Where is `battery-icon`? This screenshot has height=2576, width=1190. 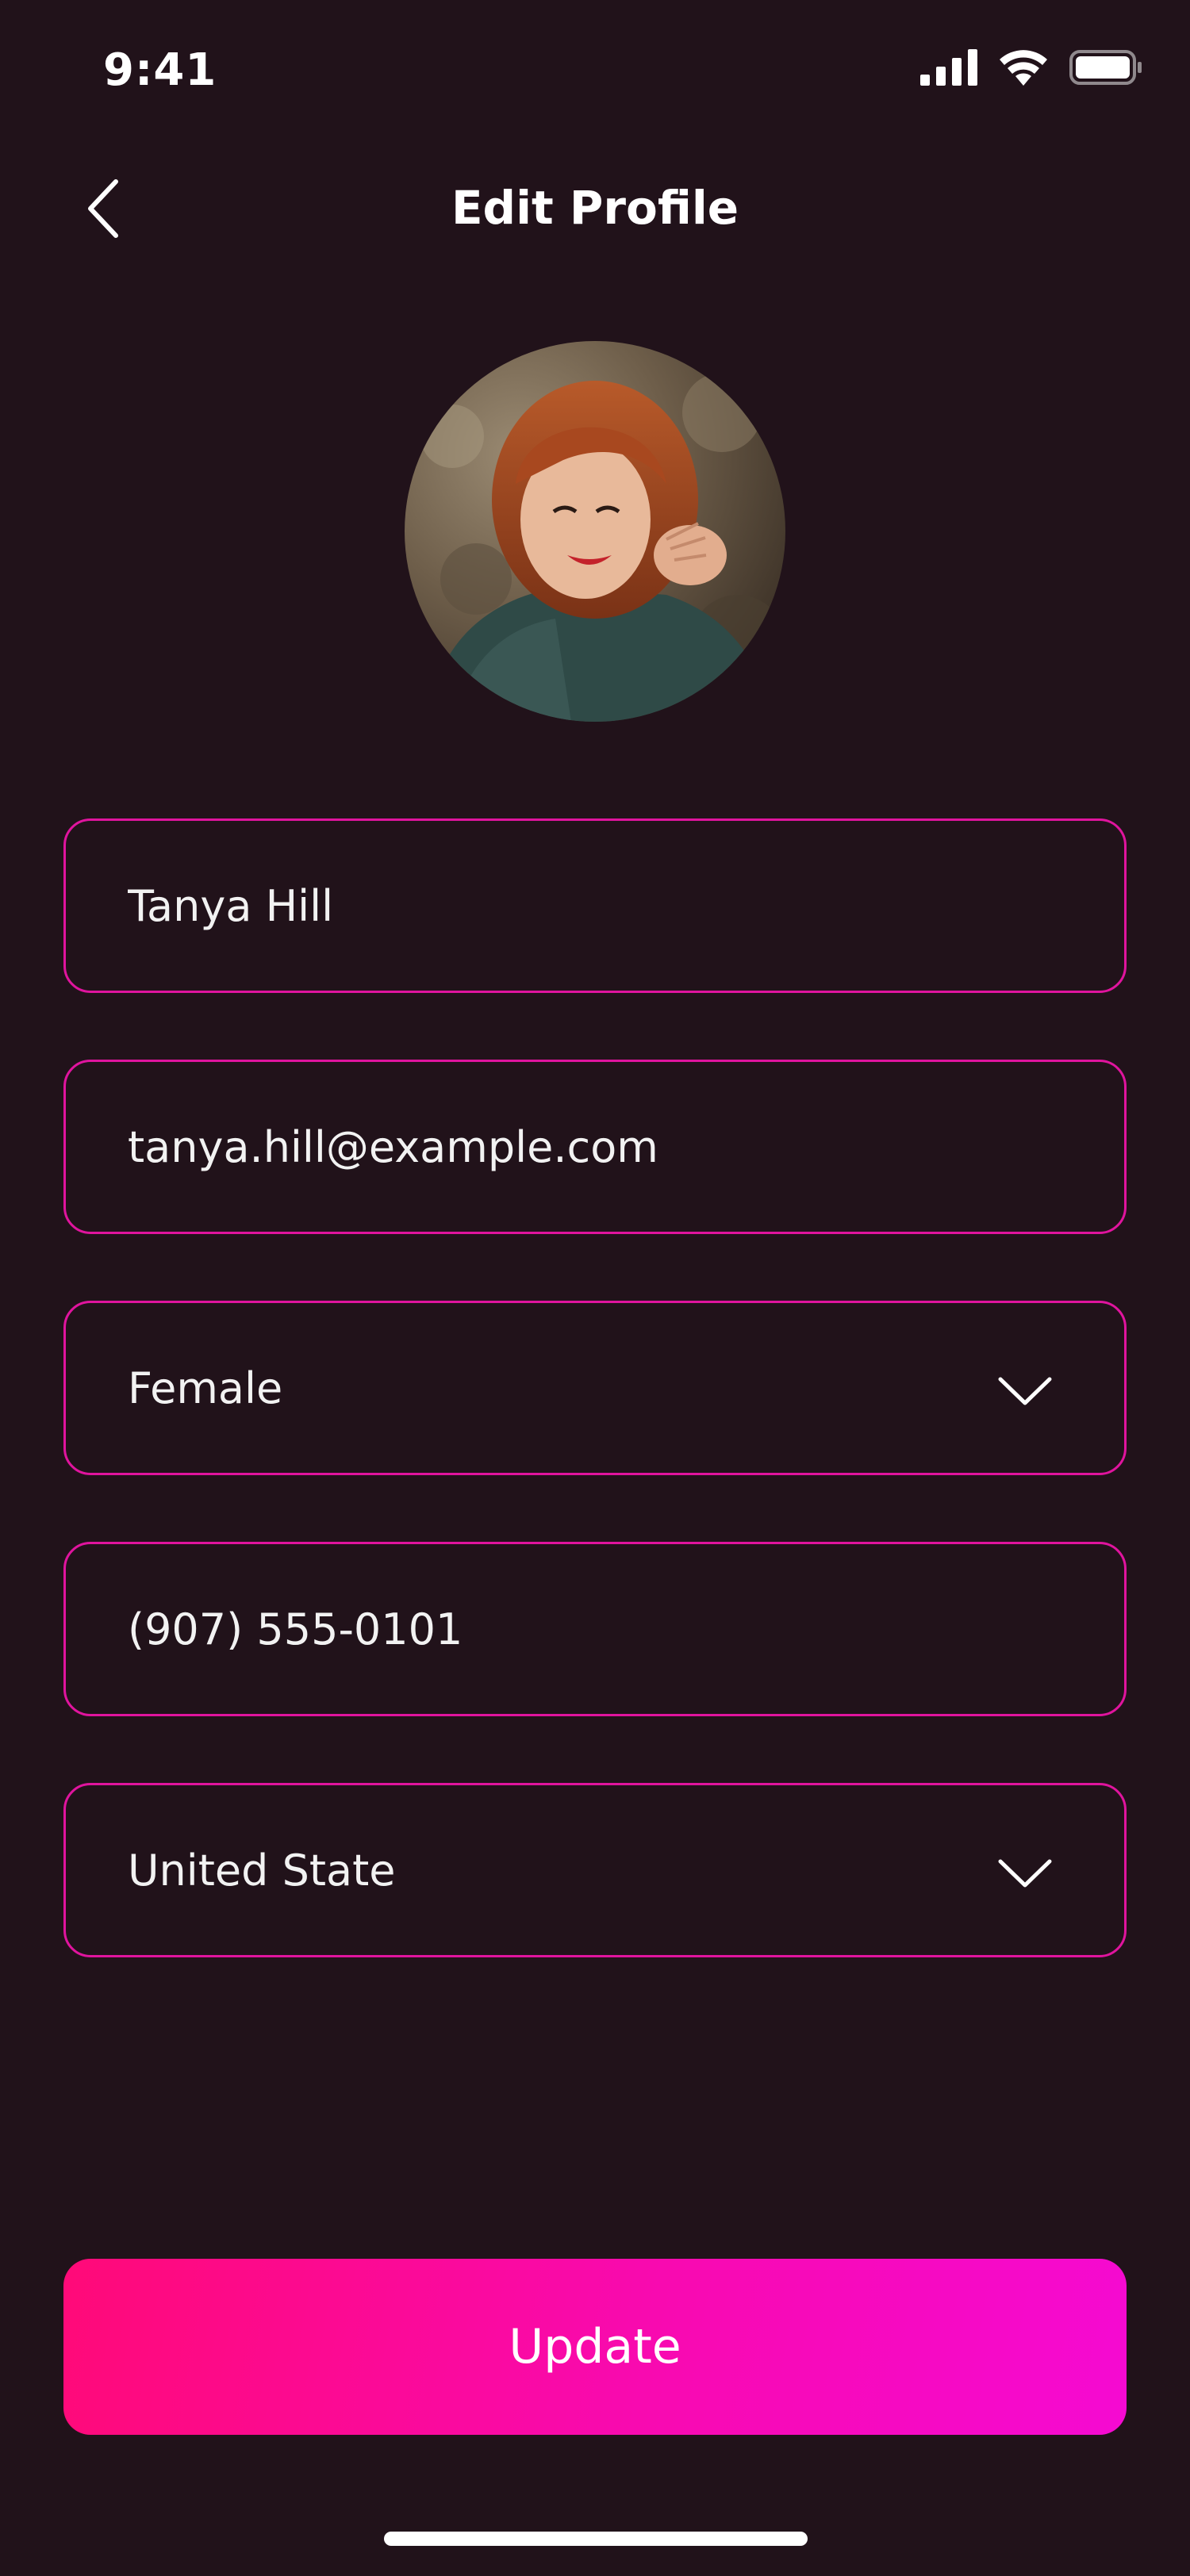
battery-icon is located at coordinates (1105, 69).